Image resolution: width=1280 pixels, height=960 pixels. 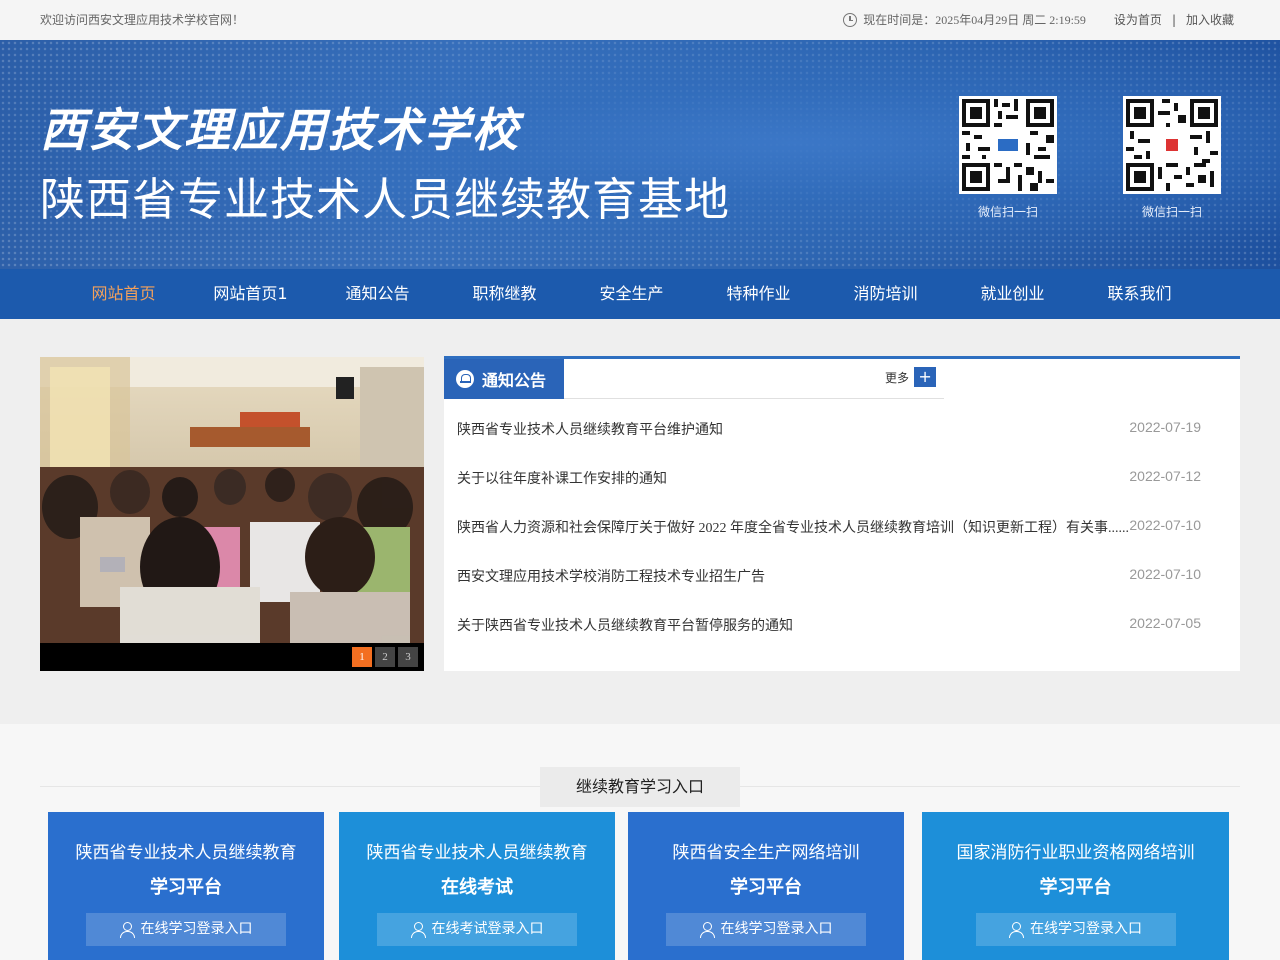 I want to click on top-bar-right: 现在时间是：2025年04月29日 周二 2:19:59 设为首页 | 加入收藏, so click(x=1038, y=19).